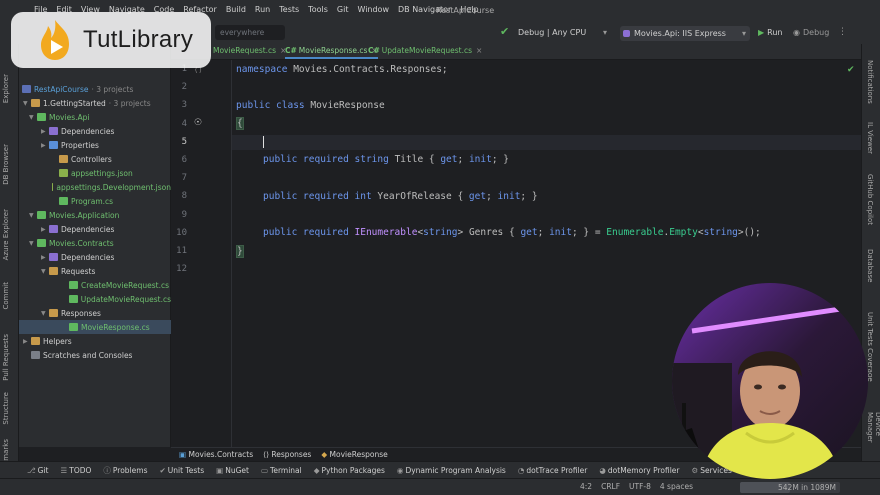 This screenshot has height=495, width=880. I want to click on no-problems-check-icon: ✔, so click(851, 70).